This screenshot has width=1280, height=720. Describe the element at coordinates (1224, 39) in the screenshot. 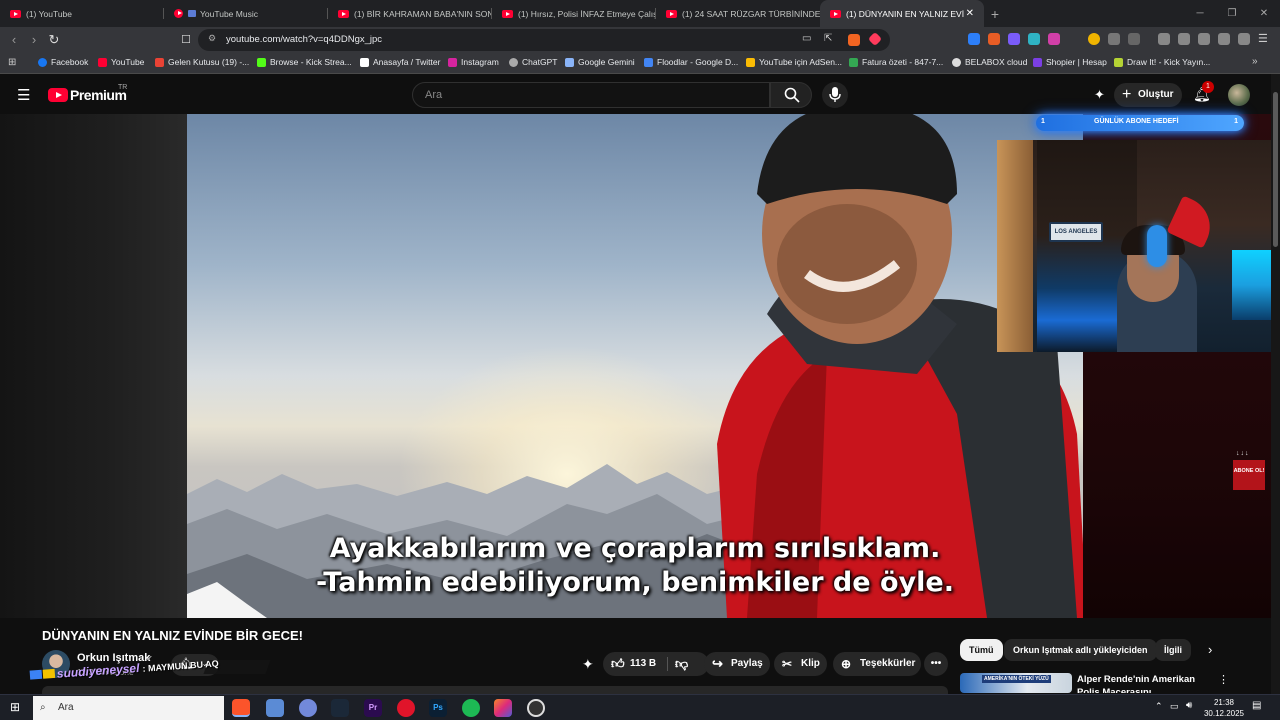

I see `leo-icon` at that location.